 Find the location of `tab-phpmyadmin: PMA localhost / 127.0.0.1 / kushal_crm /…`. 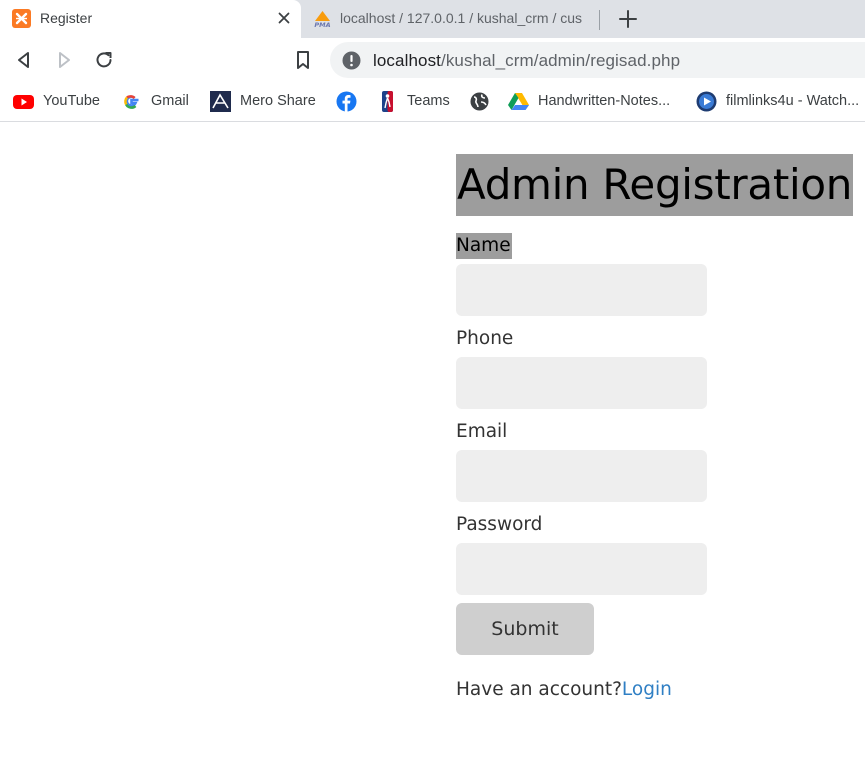

tab-phpmyadmin: PMA localhost / 127.0.0.1 / kushal_crm /… is located at coordinates (451, 19).